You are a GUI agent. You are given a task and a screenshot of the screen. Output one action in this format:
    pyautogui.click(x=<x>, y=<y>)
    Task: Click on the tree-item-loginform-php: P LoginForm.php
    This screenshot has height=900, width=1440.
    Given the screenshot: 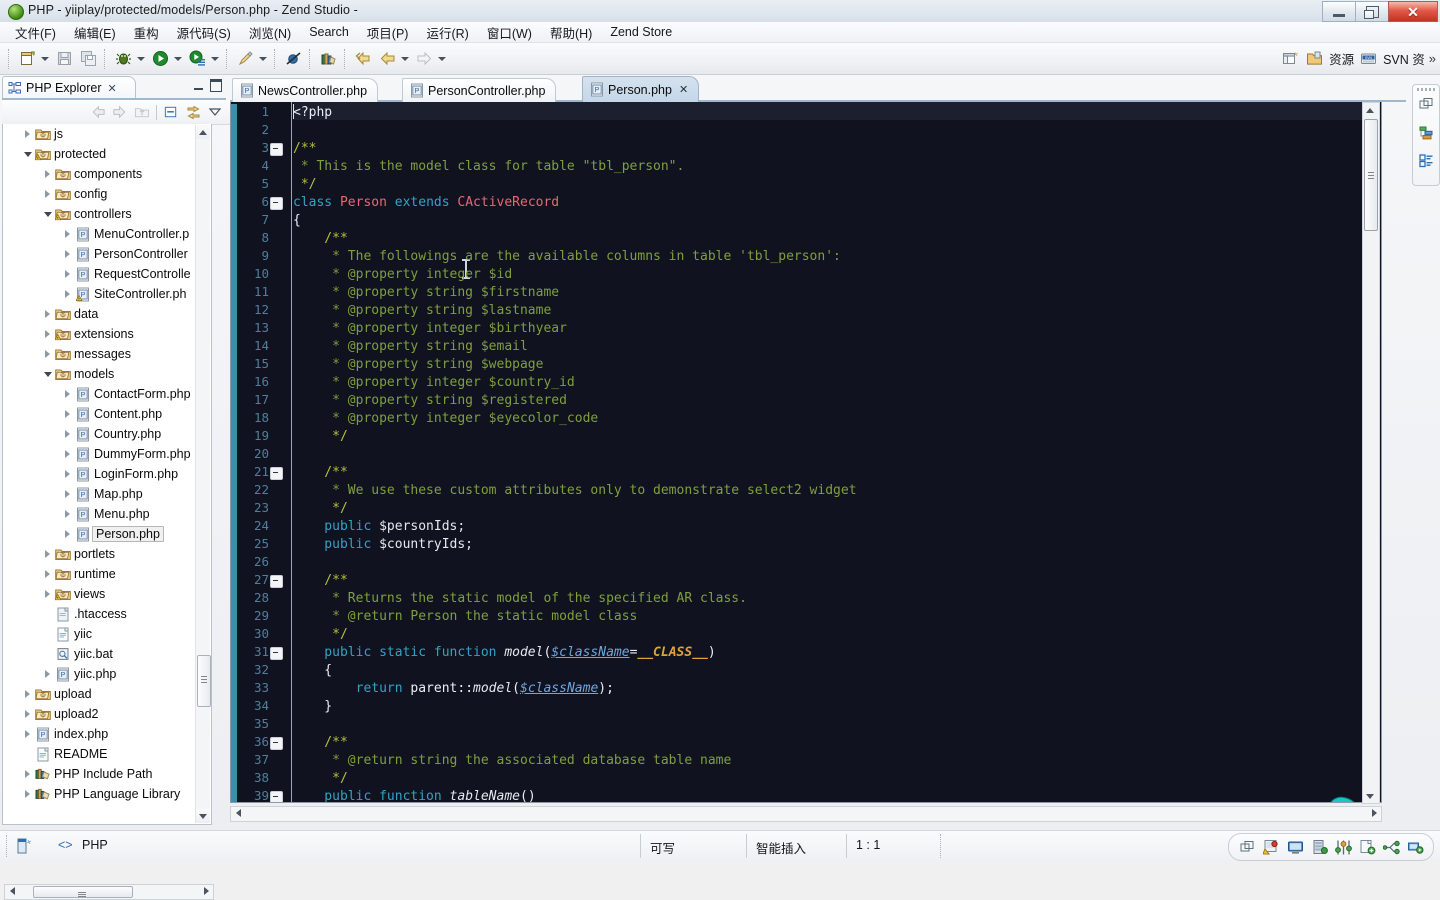 What is the action you would take?
    pyautogui.click(x=107, y=474)
    